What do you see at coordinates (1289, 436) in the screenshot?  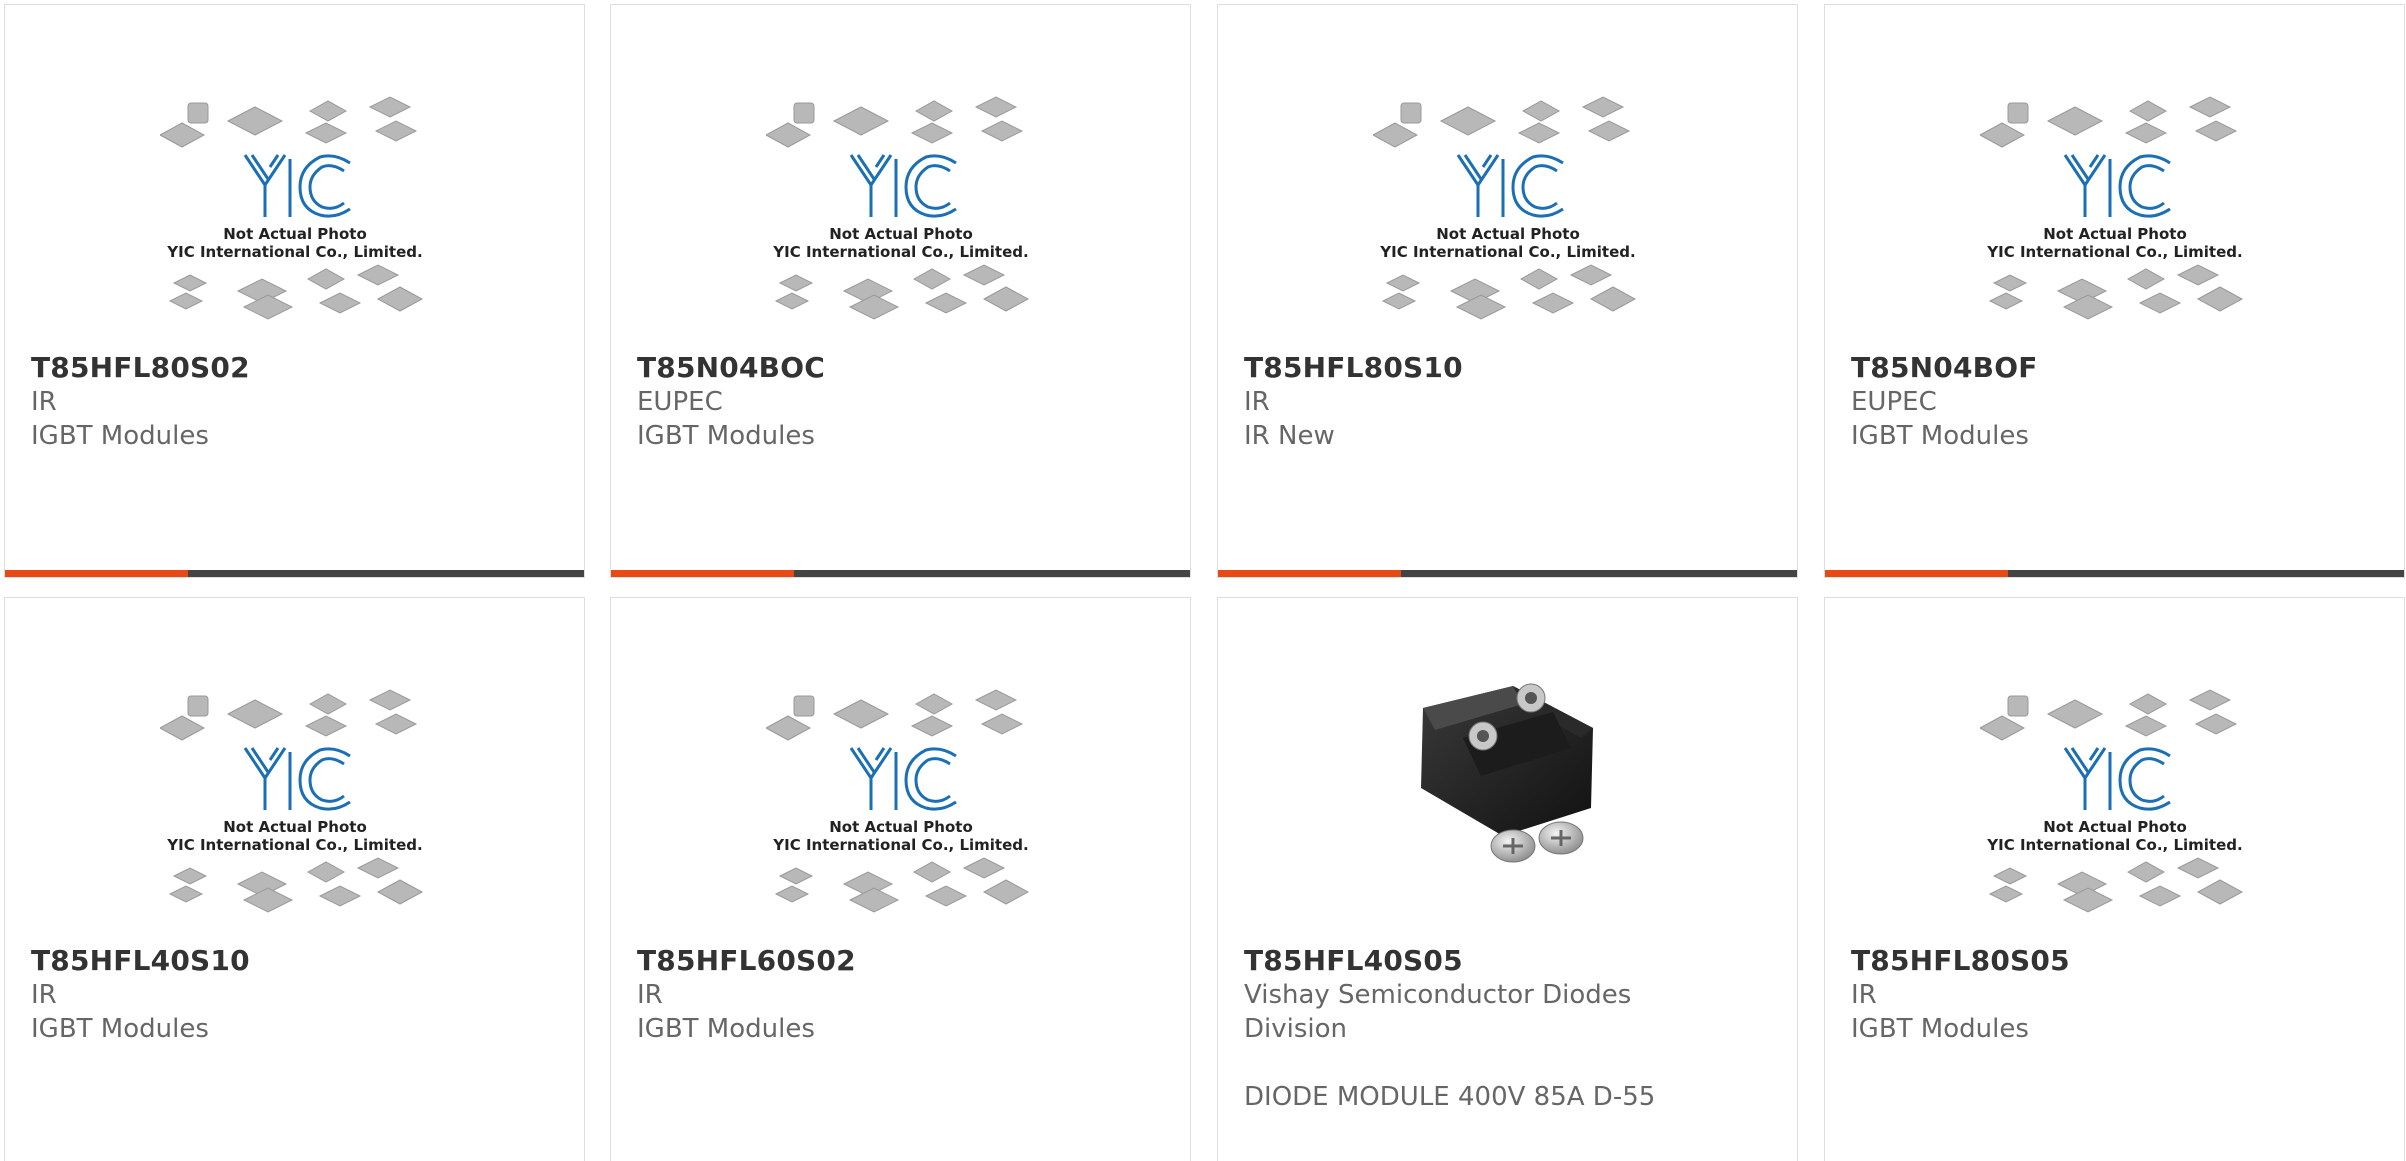 I see `description: IR New` at bounding box center [1289, 436].